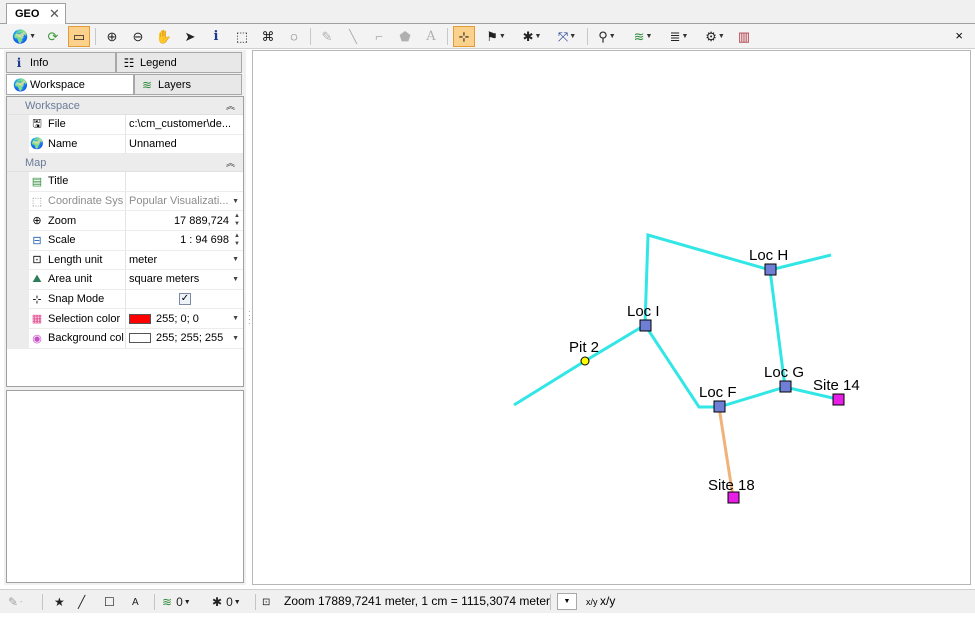 The image size is (975, 617). What do you see at coordinates (179, 62) in the screenshot?
I see `tab-legend: ☷ Legend` at bounding box center [179, 62].